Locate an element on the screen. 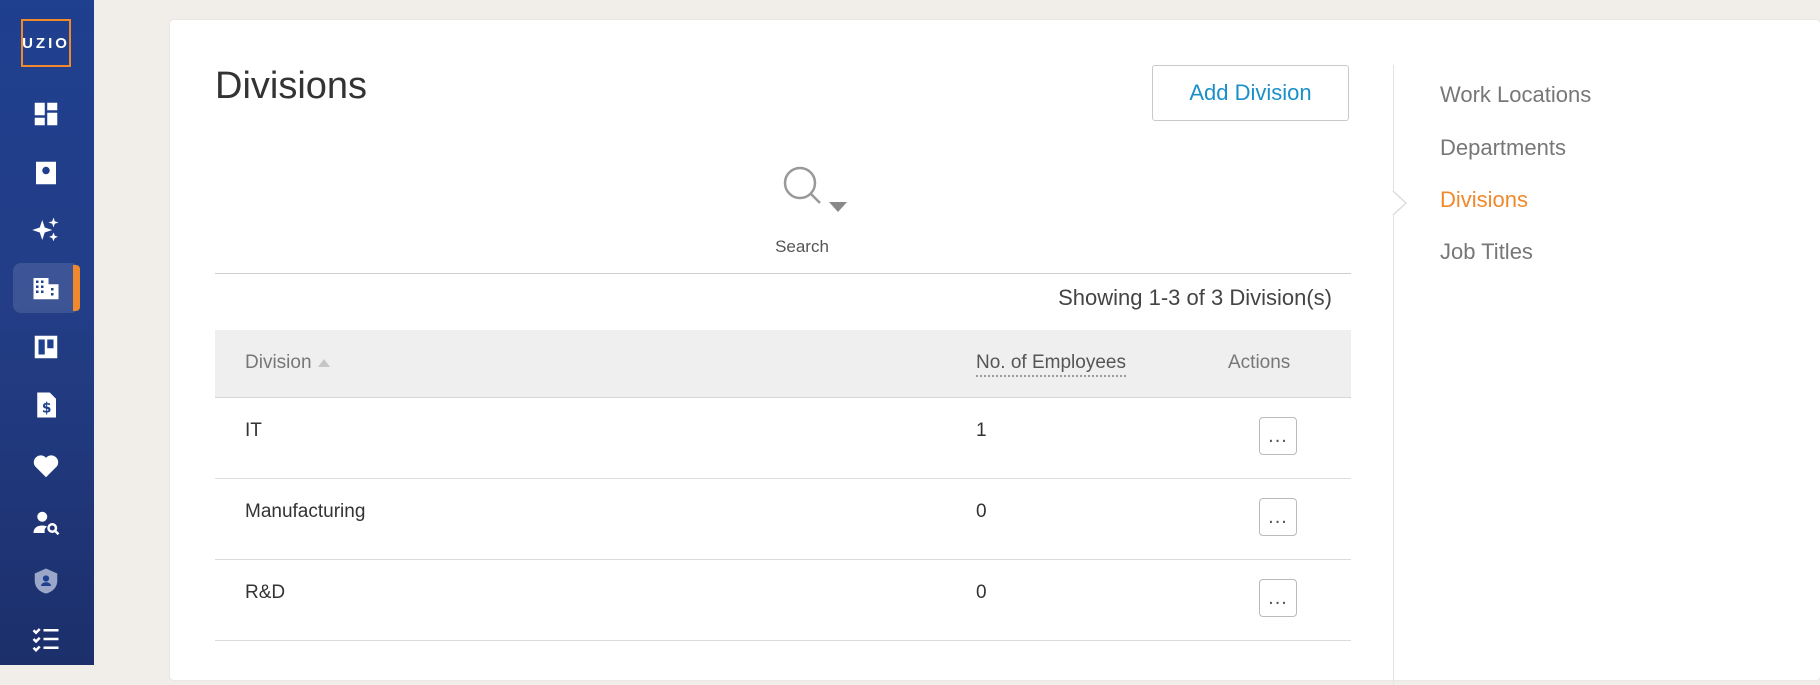  search-toggle: Search is located at coordinates (802, 215).